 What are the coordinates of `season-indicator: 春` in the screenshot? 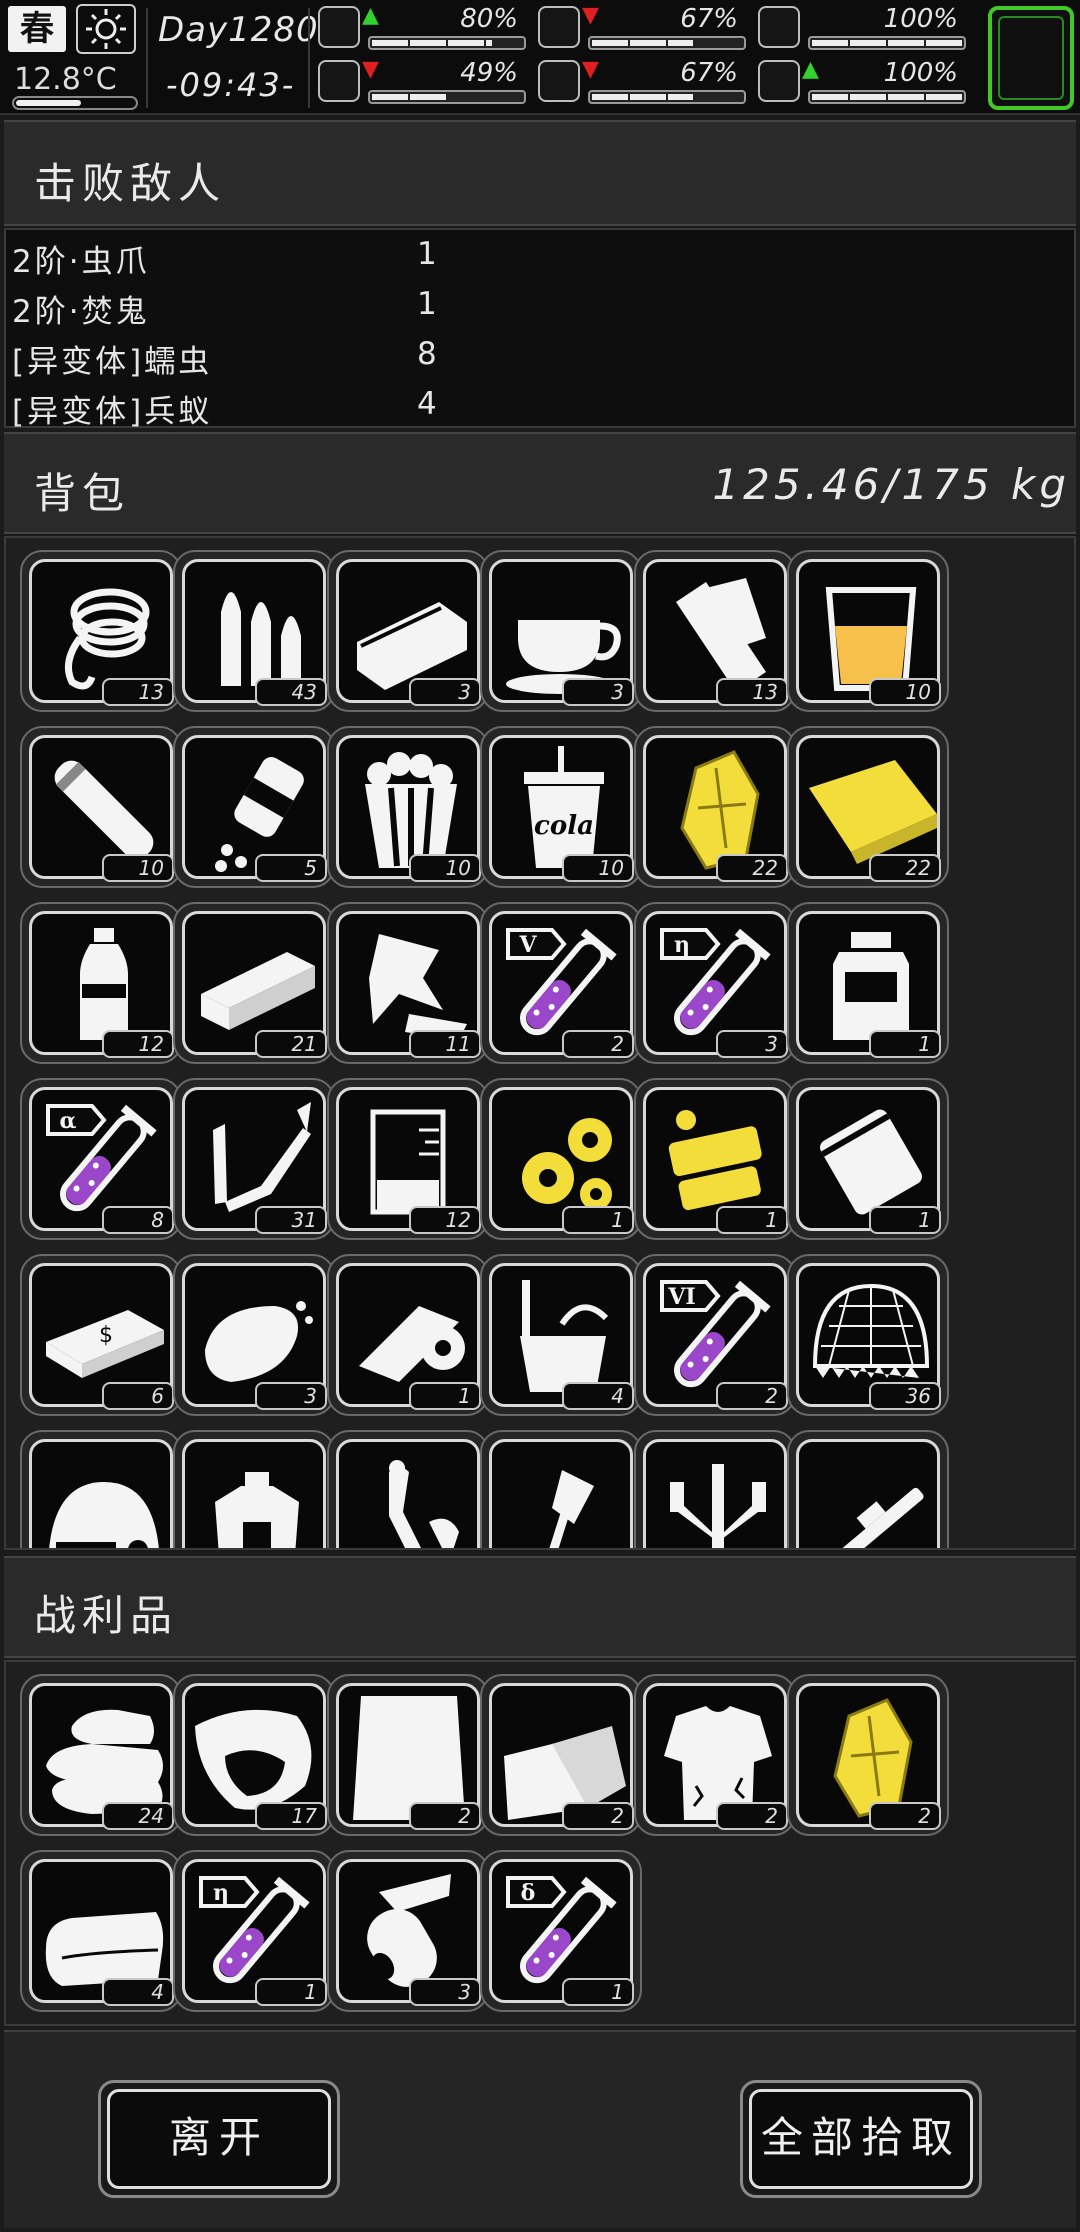 It's located at (37, 29).